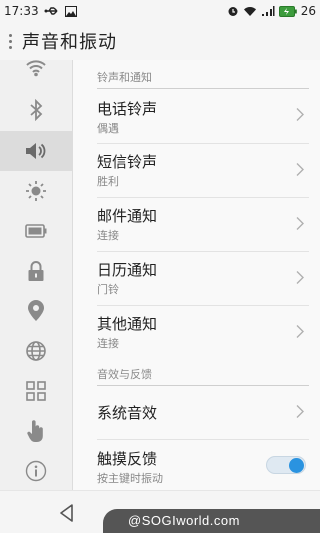  I want to click on gesture-hand-icon, so click(36, 431).